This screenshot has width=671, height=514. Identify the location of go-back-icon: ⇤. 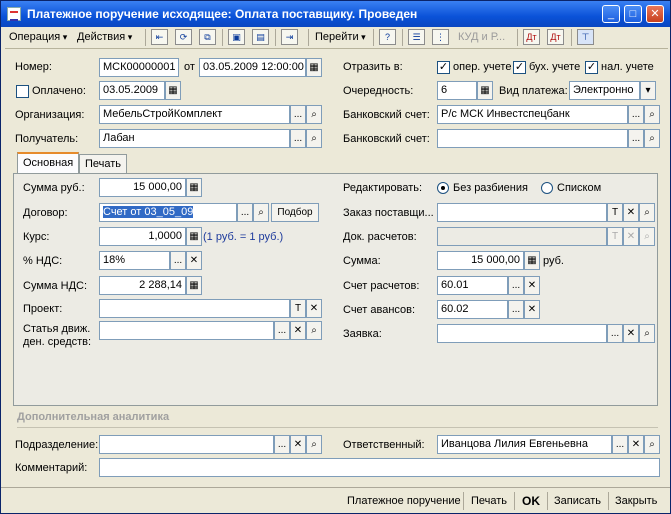
(159, 37).